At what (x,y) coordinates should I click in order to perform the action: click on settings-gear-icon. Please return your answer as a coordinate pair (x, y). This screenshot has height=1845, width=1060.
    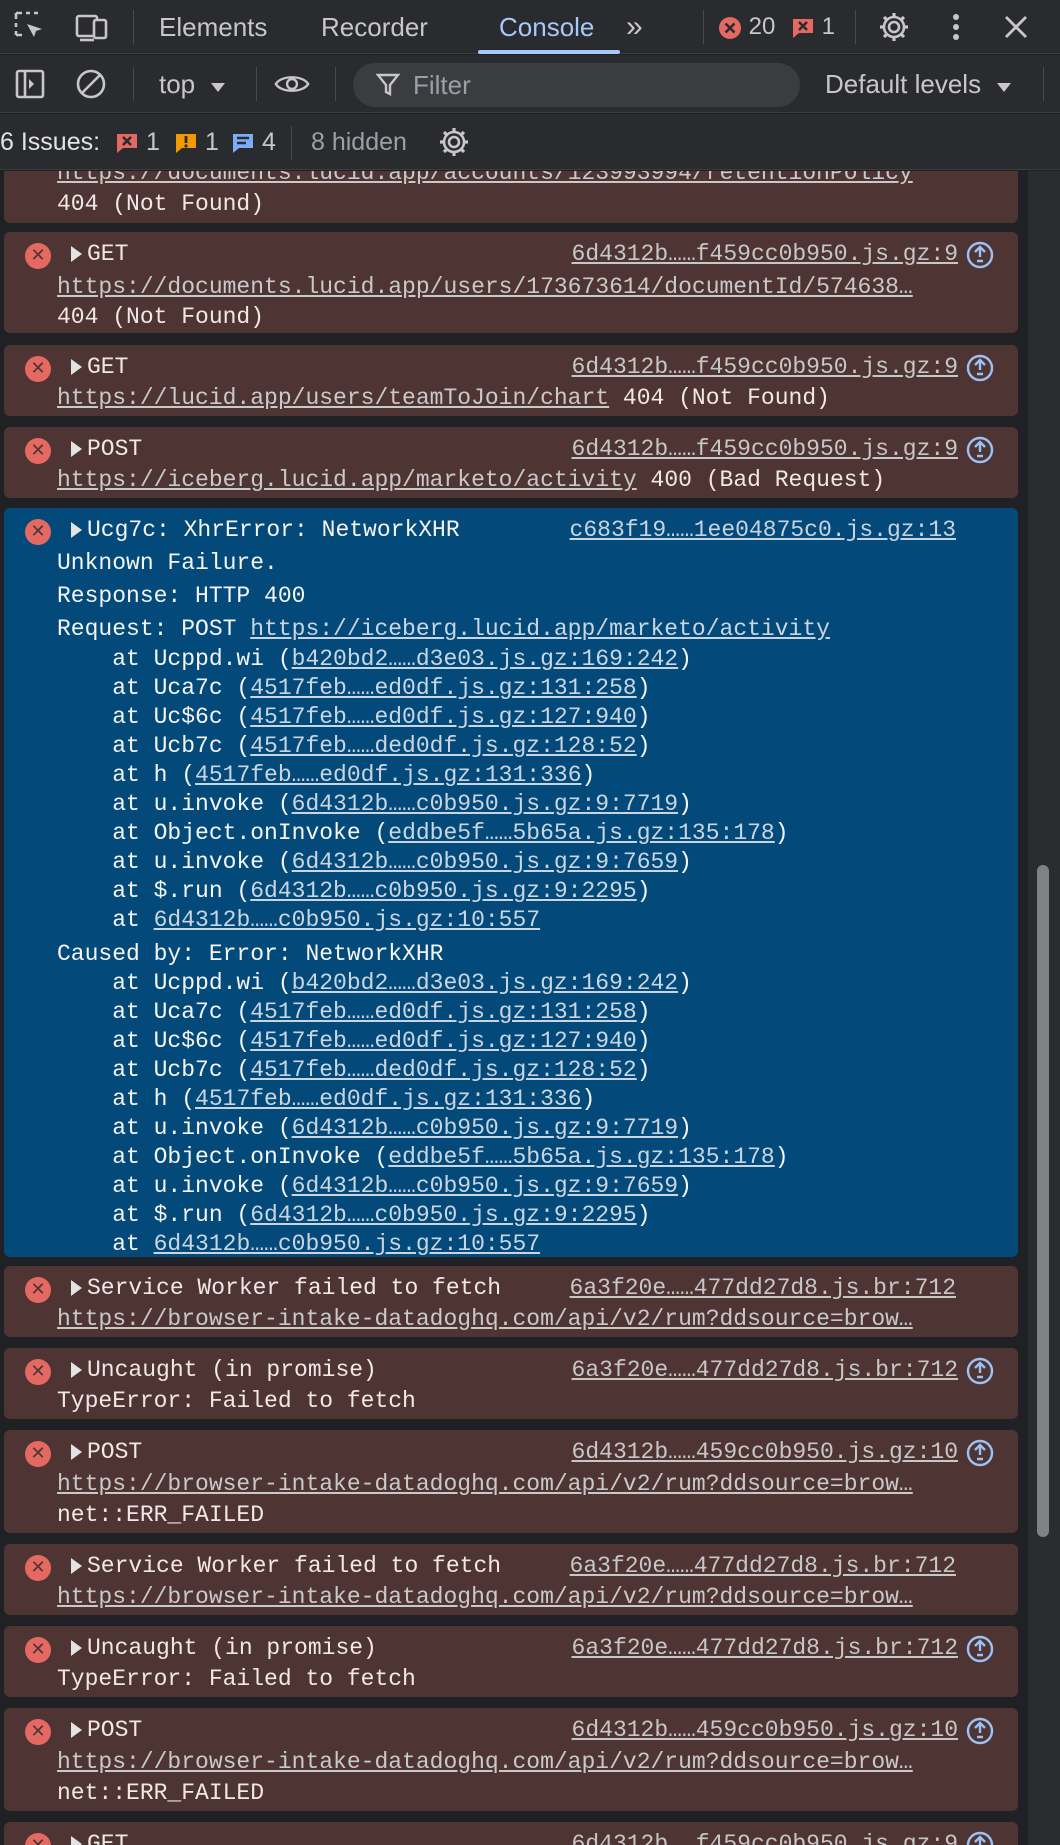
    Looking at the image, I should click on (894, 27).